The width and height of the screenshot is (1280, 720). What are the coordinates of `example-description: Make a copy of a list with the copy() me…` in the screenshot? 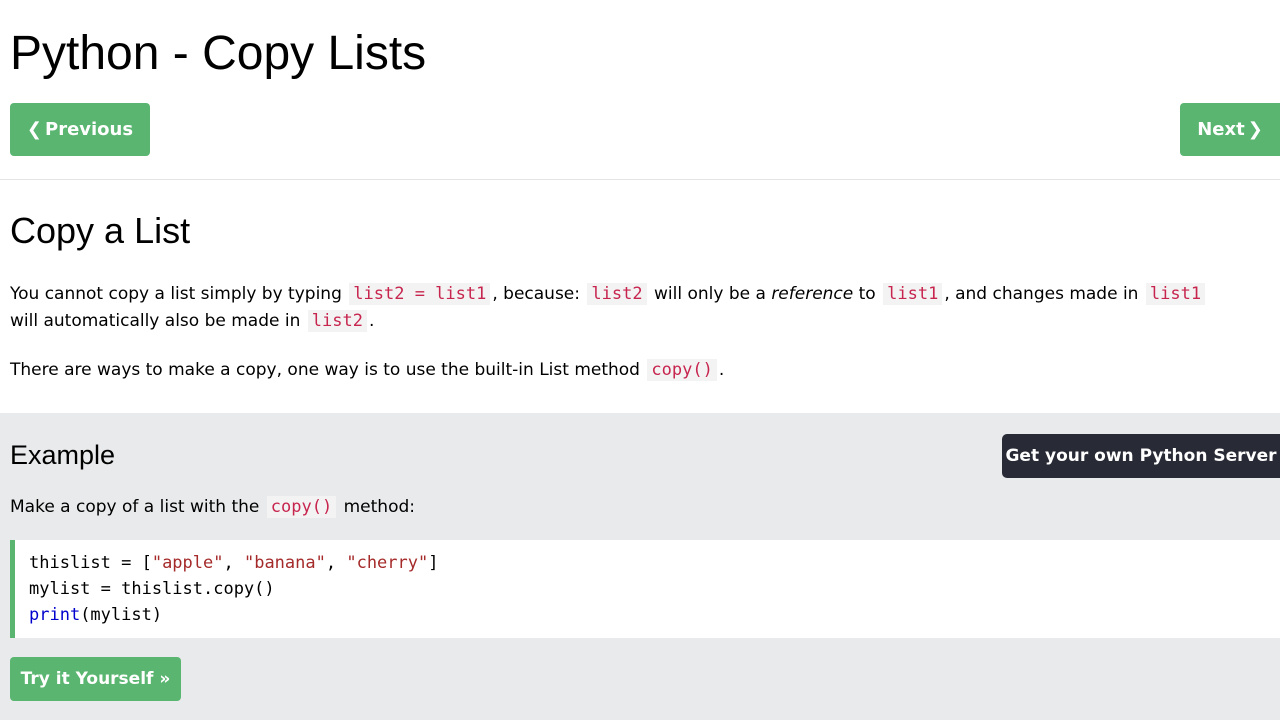 It's located at (212, 507).